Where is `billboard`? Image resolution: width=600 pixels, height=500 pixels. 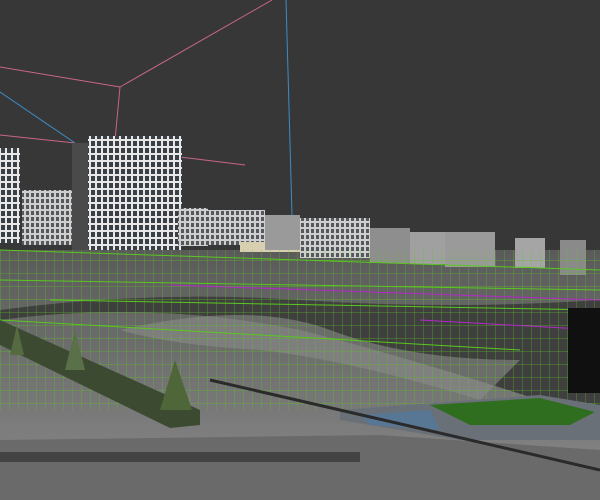 billboard is located at coordinates (584, 350).